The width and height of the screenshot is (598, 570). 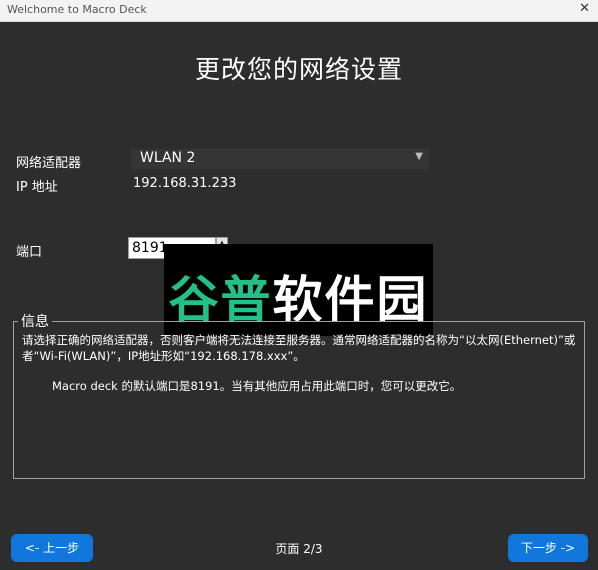 What do you see at coordinates (35, 321) in the screenshot?
I see `info-legend: 信息` at bounding box center [35, 321].